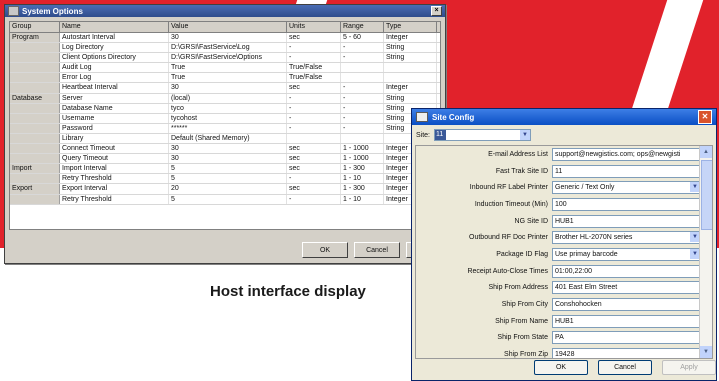  I want to click on table-row: Database Server (local) - - String, so click(225, 98).